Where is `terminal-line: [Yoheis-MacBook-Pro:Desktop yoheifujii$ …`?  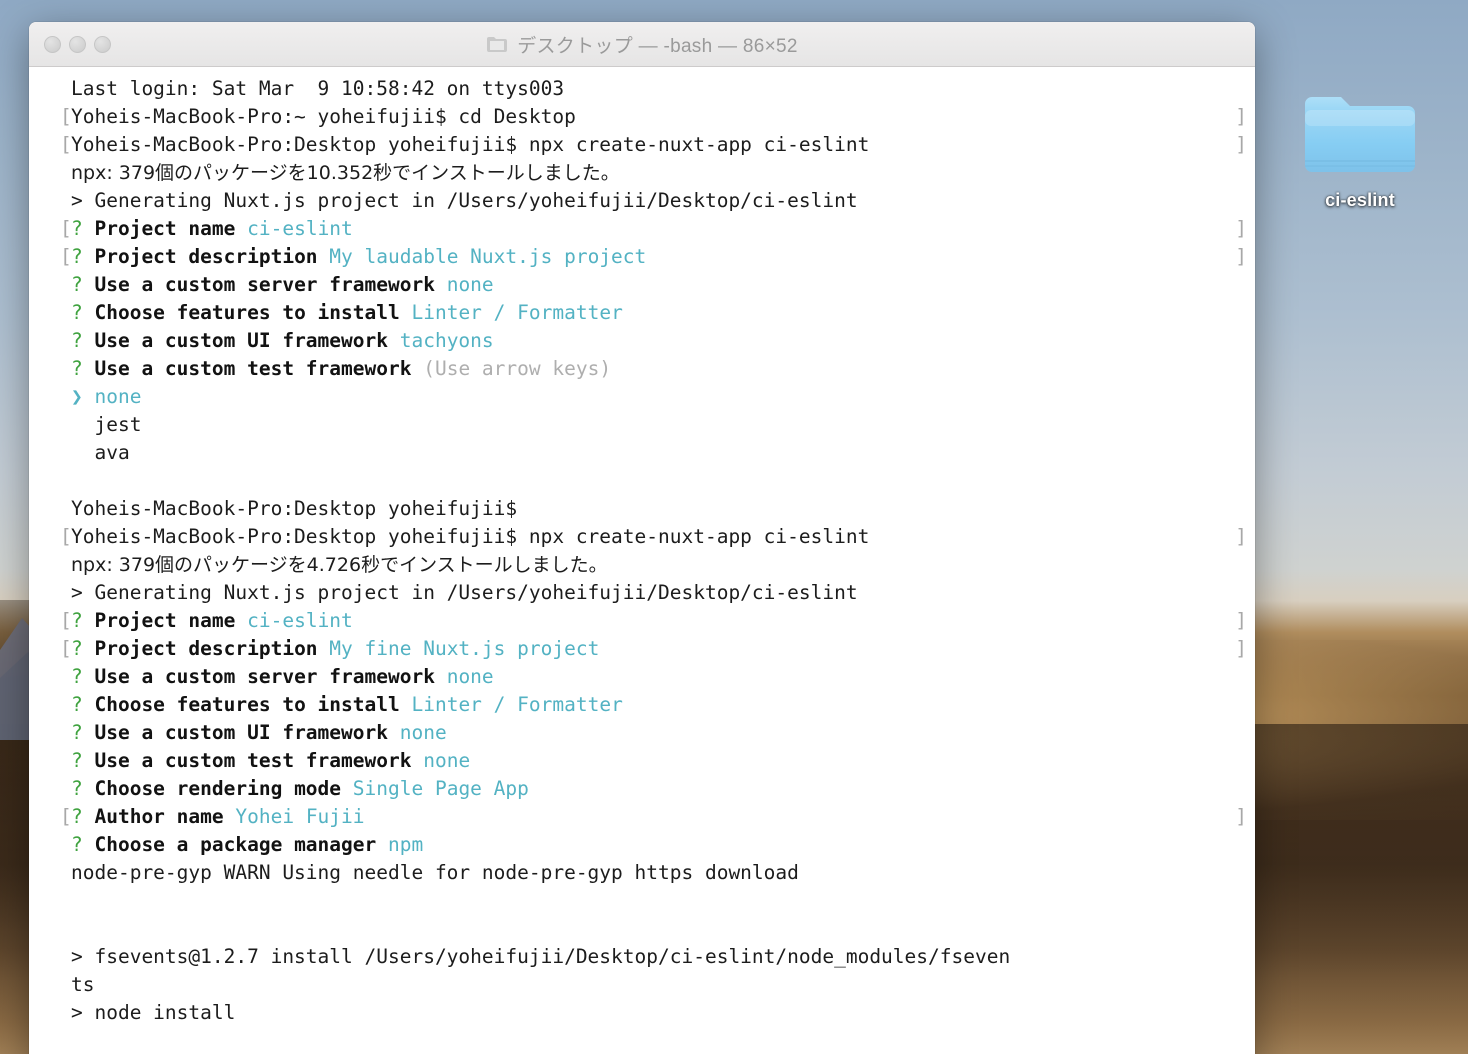 terminal-line: [Yoheis-MacBook-Pro:Desktop yoheifujii$ … is located at coordinates (642, 145).